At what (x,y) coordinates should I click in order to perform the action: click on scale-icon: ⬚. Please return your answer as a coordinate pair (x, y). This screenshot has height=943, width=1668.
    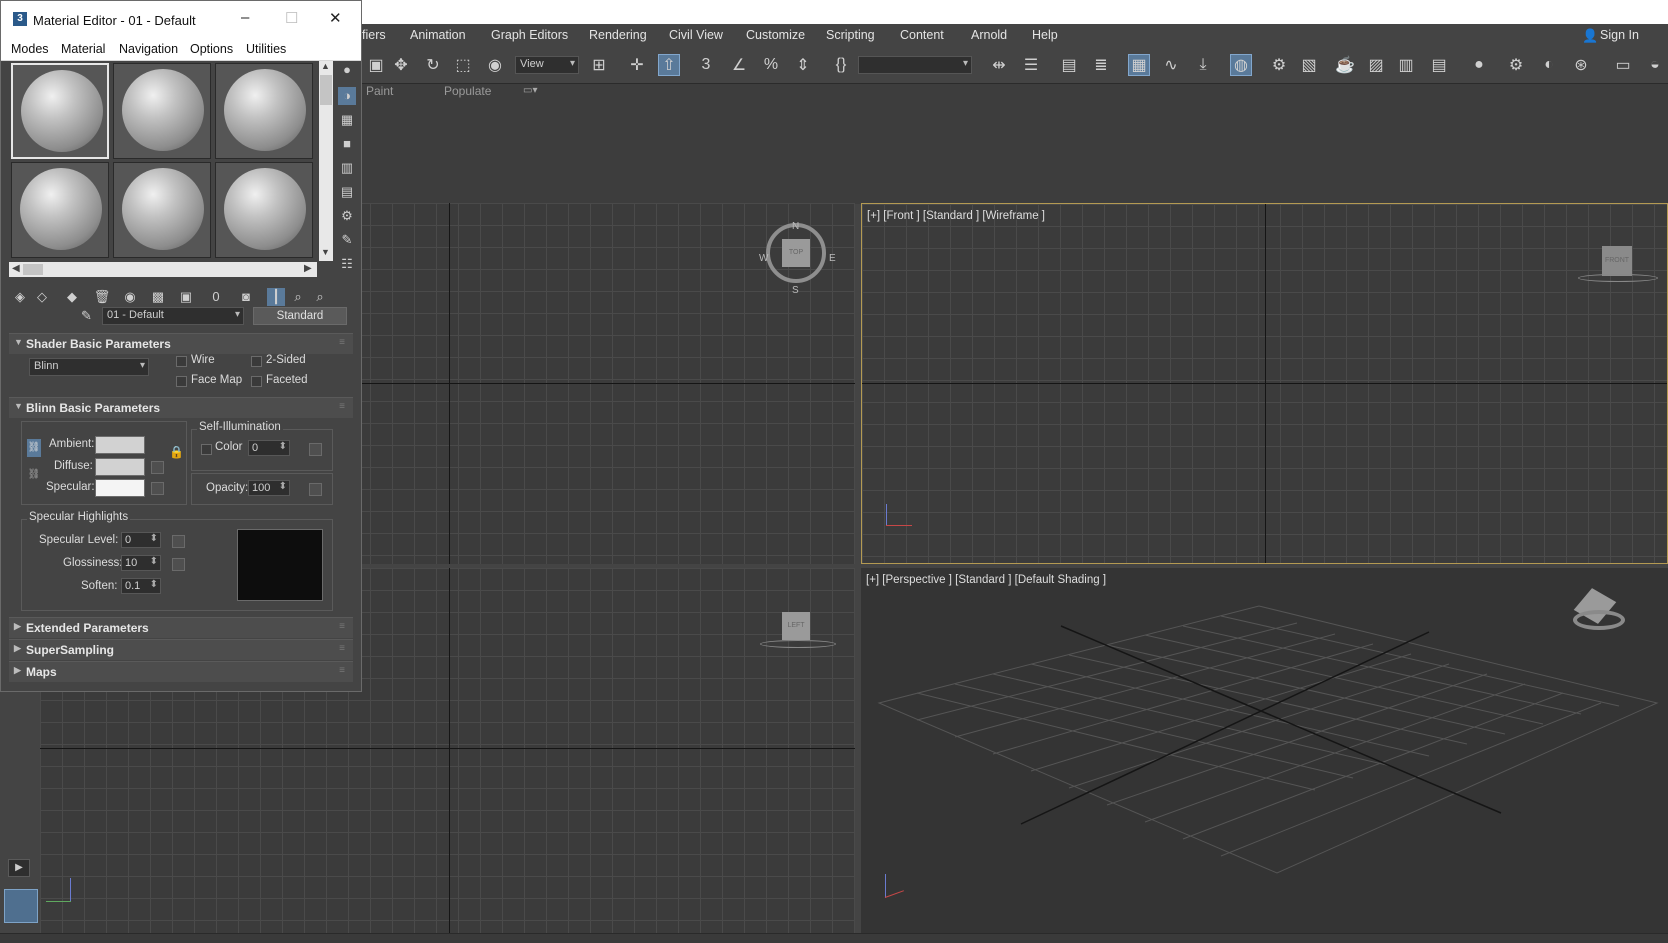
    Looking at the image, I should click on (463, 65).